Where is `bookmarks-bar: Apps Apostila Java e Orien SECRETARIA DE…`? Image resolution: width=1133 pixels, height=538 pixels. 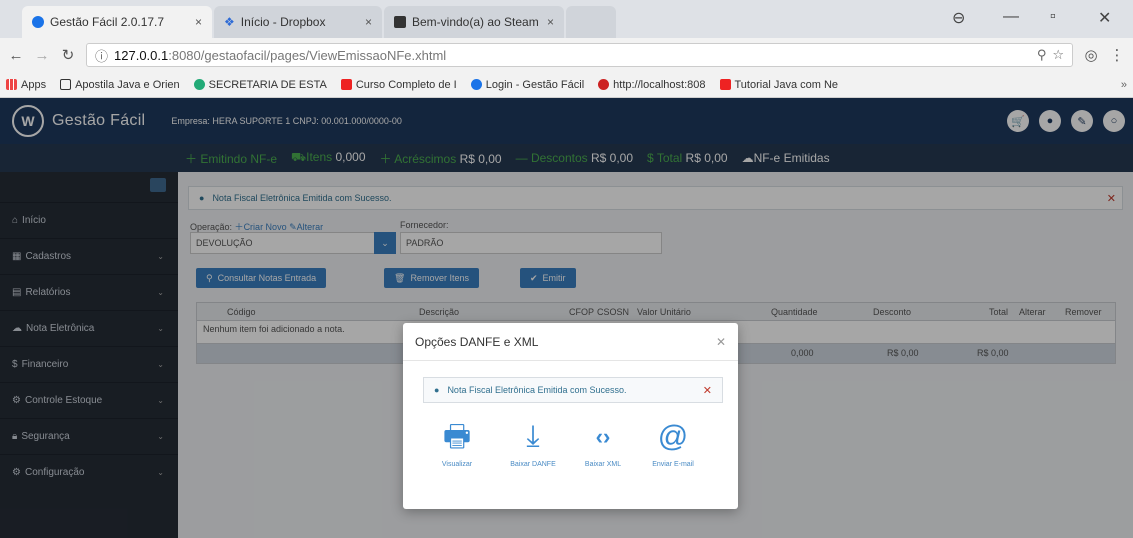 bookmarks-bar: Apps Apostila Java e Orien SECRETARIA DE… is located at coordinates (566, 85).